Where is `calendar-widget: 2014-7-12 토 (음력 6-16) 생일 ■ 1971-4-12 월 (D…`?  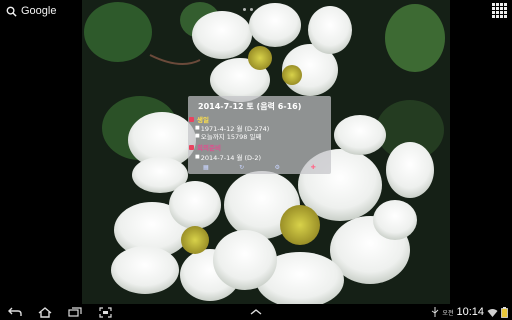 calendar-widget: 2014-7-12 토 (음력 6-16) 생일 ■ 1971-4-12 월 (D… is located at coordinates (259, 135).